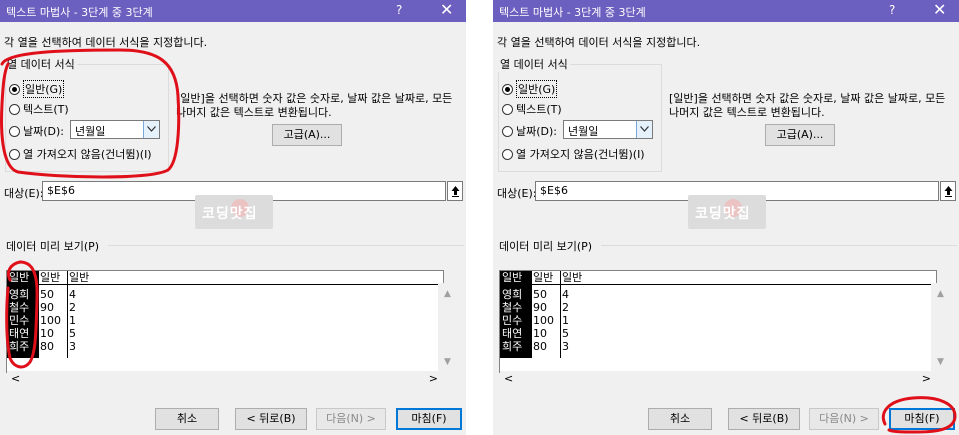 This screenshot has height=435, width=959. What do you see at coordinates (512, 346) in the screenshot?
I see `preview-cell: 희주` at bounding box center [512, 346].